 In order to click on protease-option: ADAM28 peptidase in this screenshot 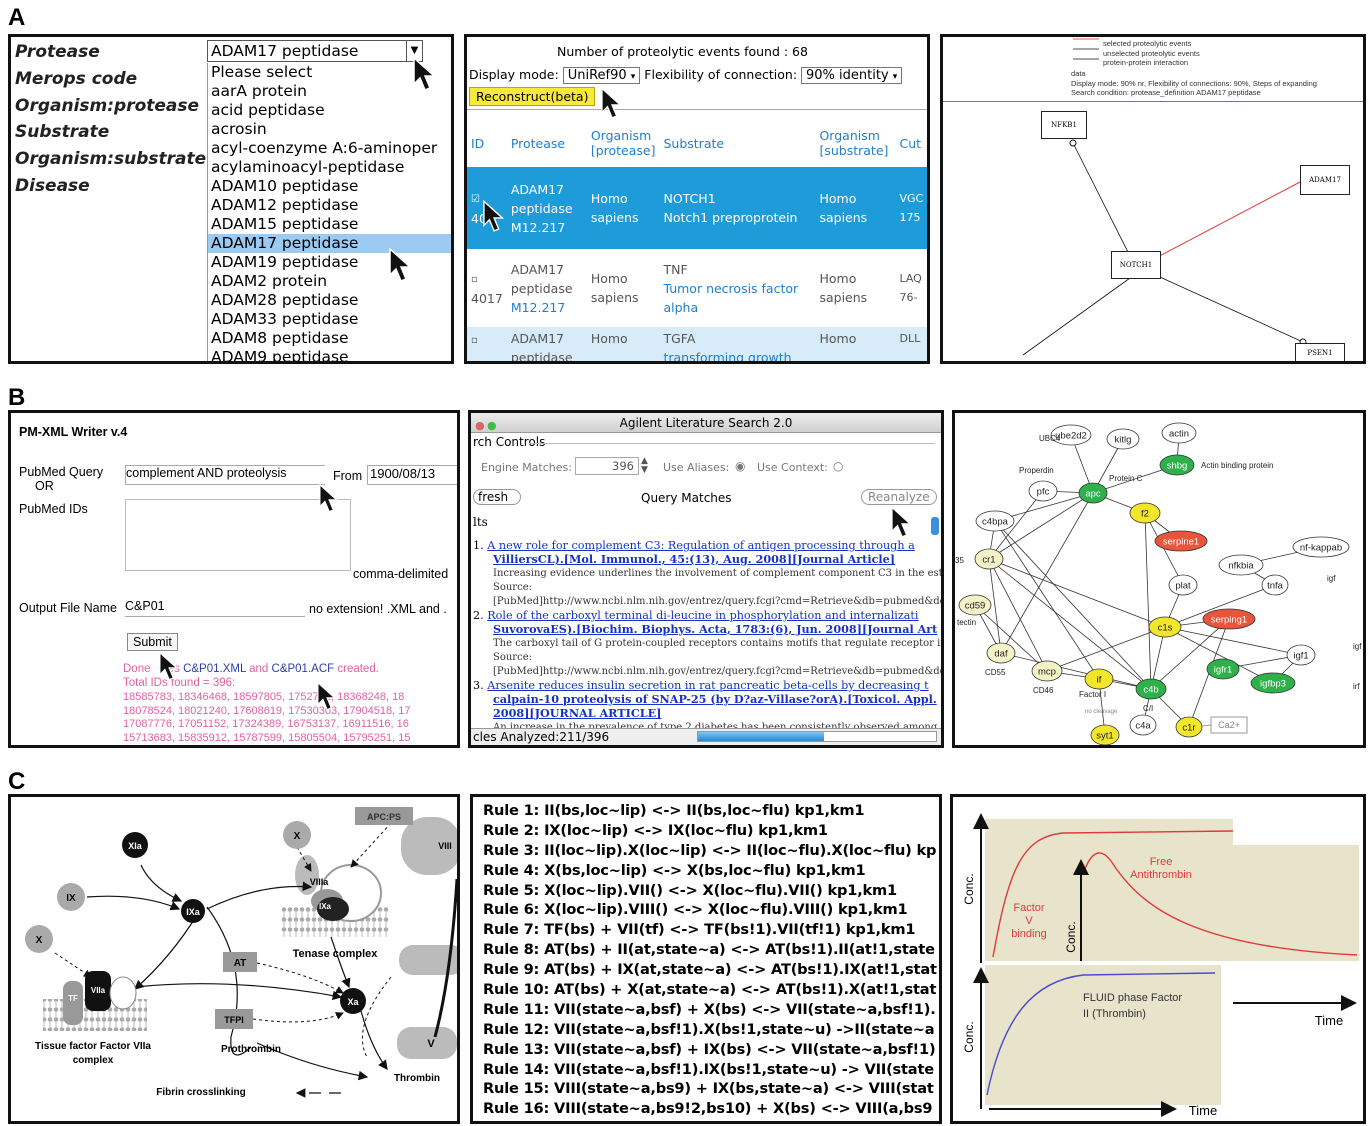, I will do `click(329, 300)`.